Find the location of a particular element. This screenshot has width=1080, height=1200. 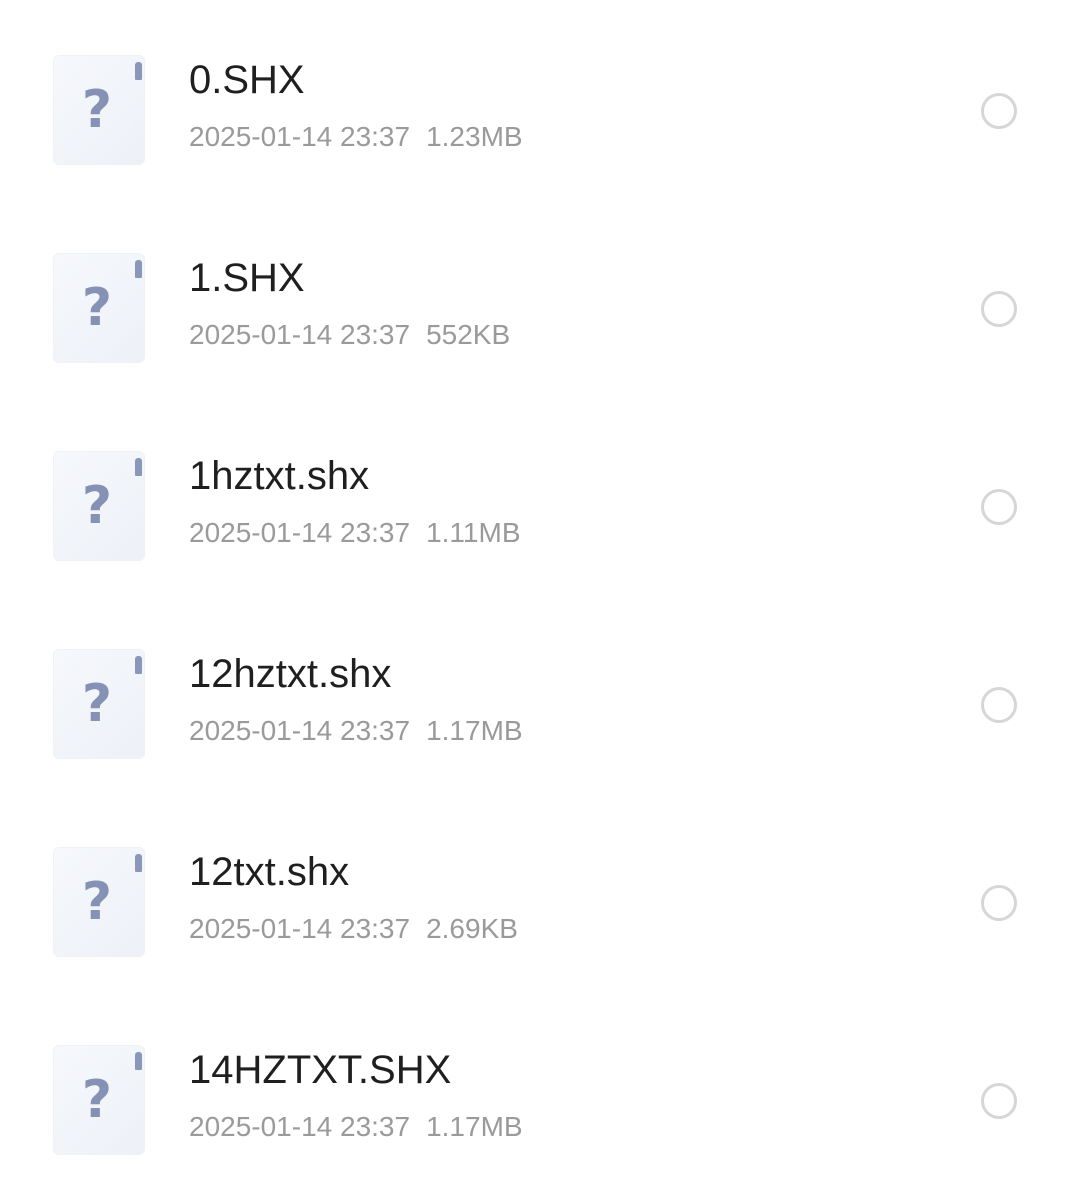

file-meta: 2025-01-14 23:37 1.11MB is located at coordinates (355, 533).